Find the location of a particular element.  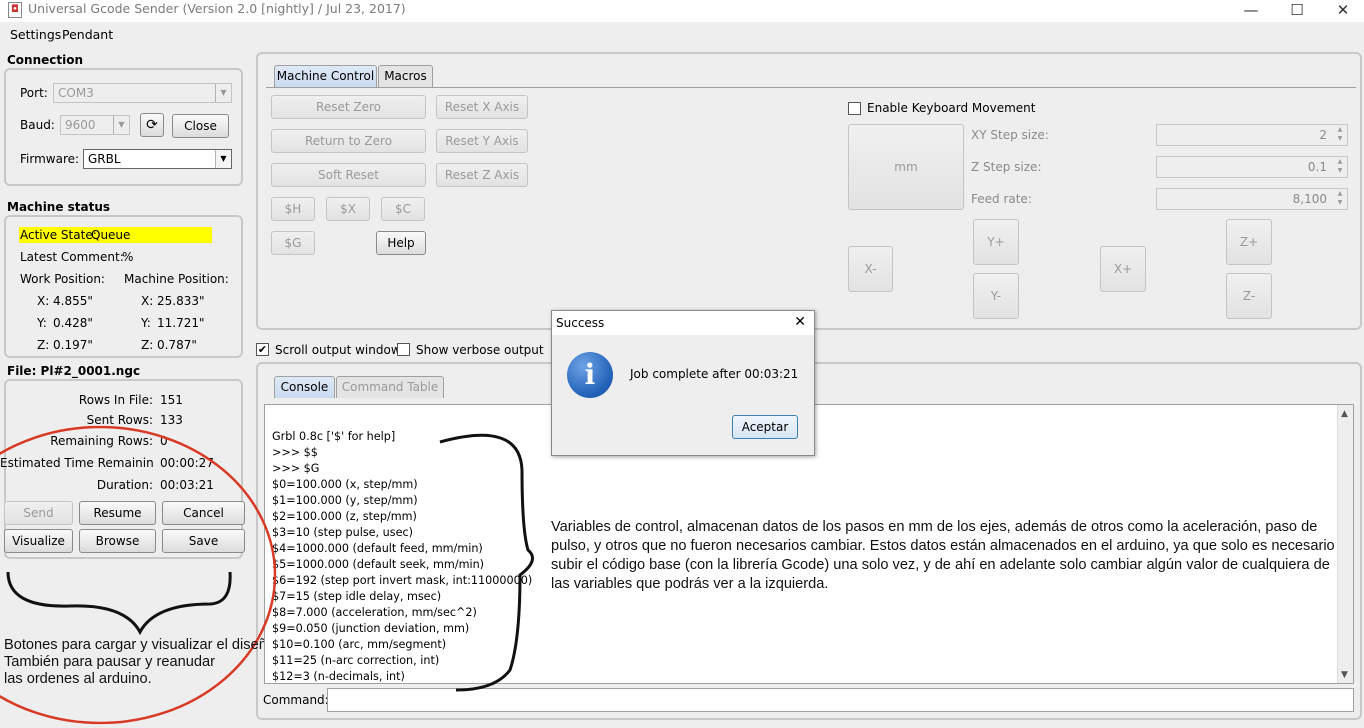

accept-button: Aceptar is located at coordinates (765, 427).